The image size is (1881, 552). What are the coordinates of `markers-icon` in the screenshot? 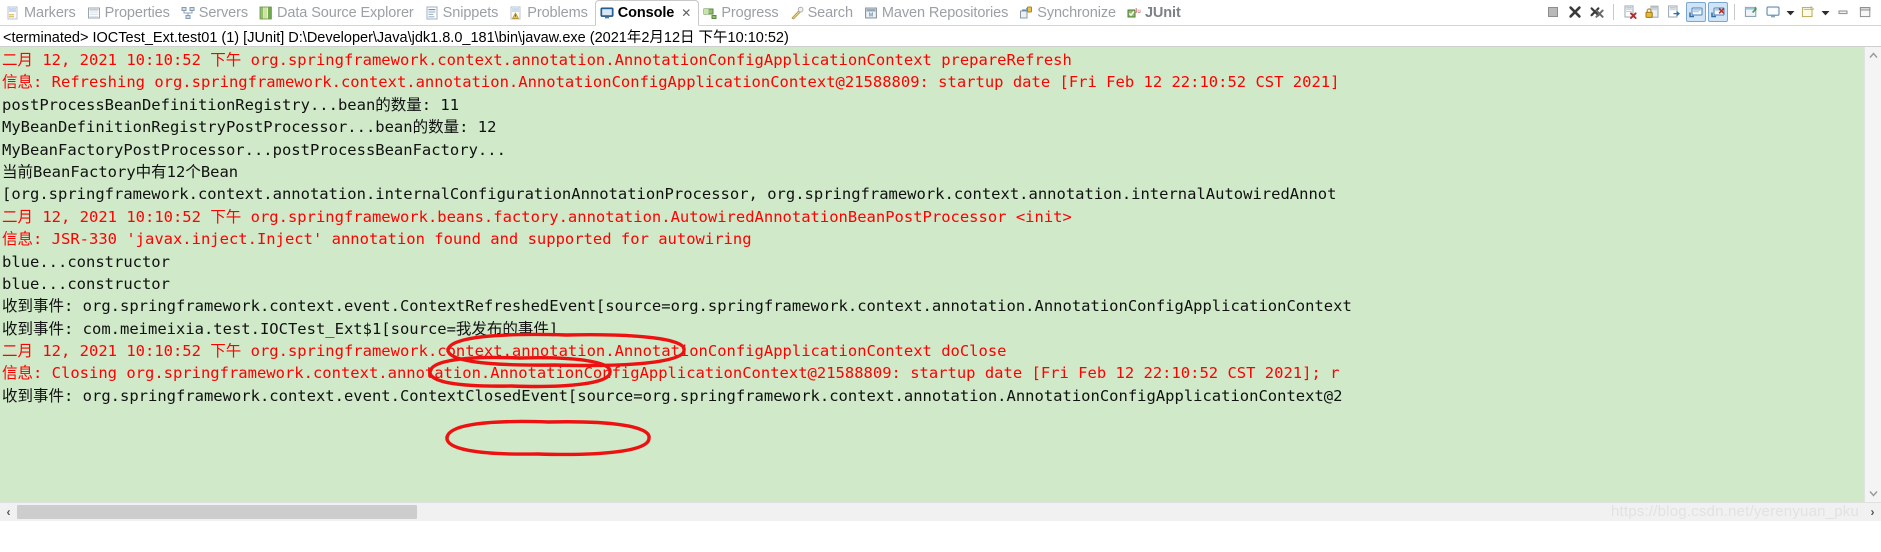 It's located at (13, 13).